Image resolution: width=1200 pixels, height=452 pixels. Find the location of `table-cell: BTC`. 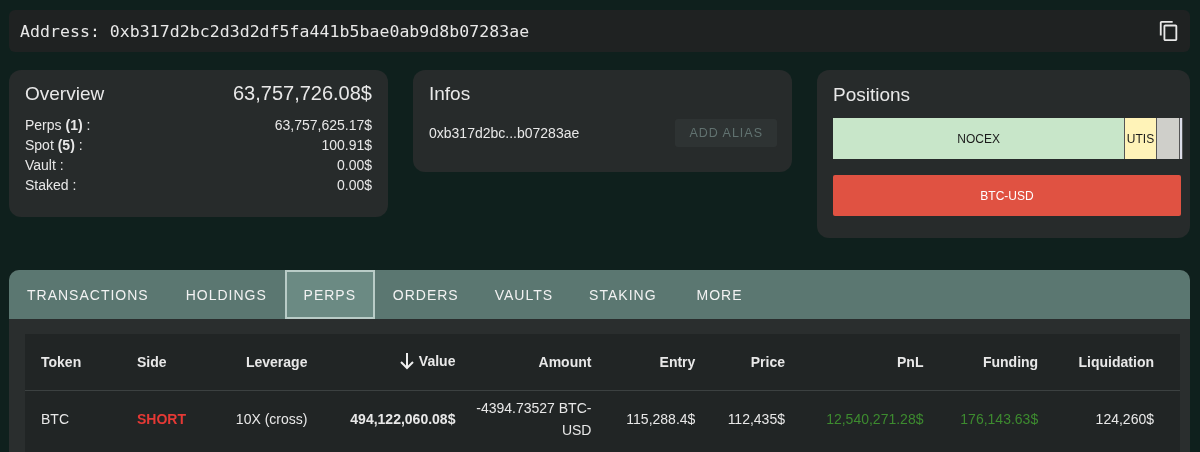

table-cell: BTC is located at coordinates (77, 418).